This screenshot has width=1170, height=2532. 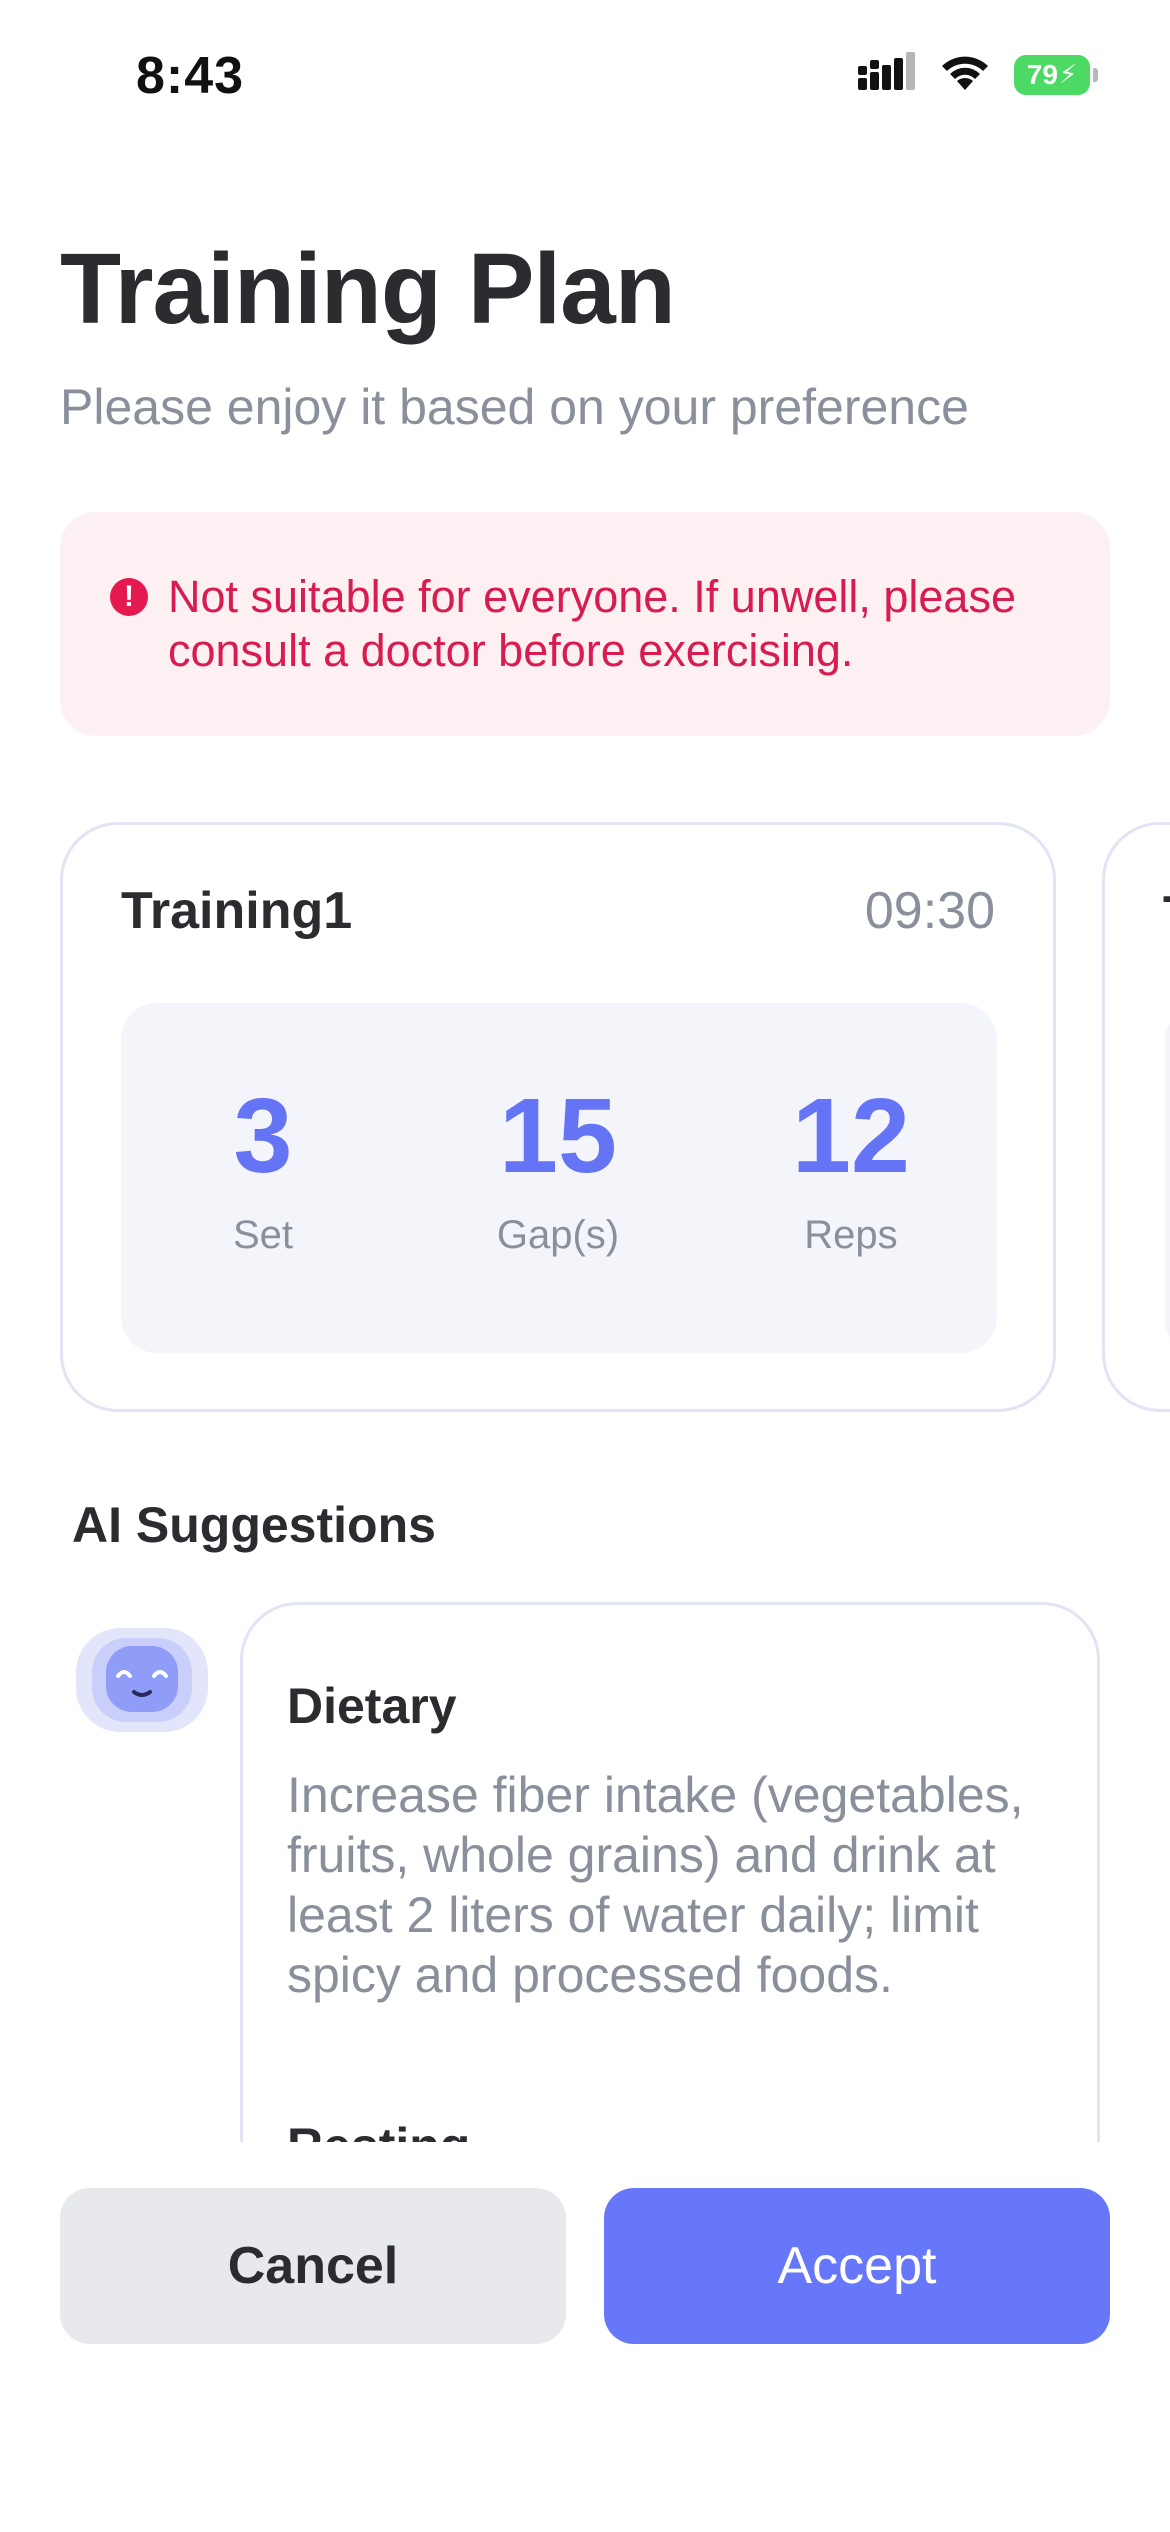 I want to click on stat-reps: 12 Reps, so click(x=851, y=1169).